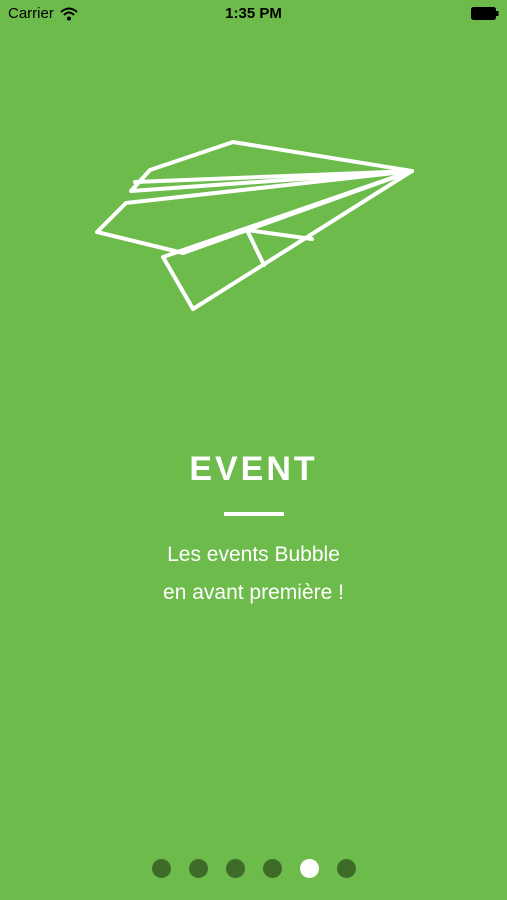  I want to click on status-bar: Carrier 1:35 PM, so click(253, 14).